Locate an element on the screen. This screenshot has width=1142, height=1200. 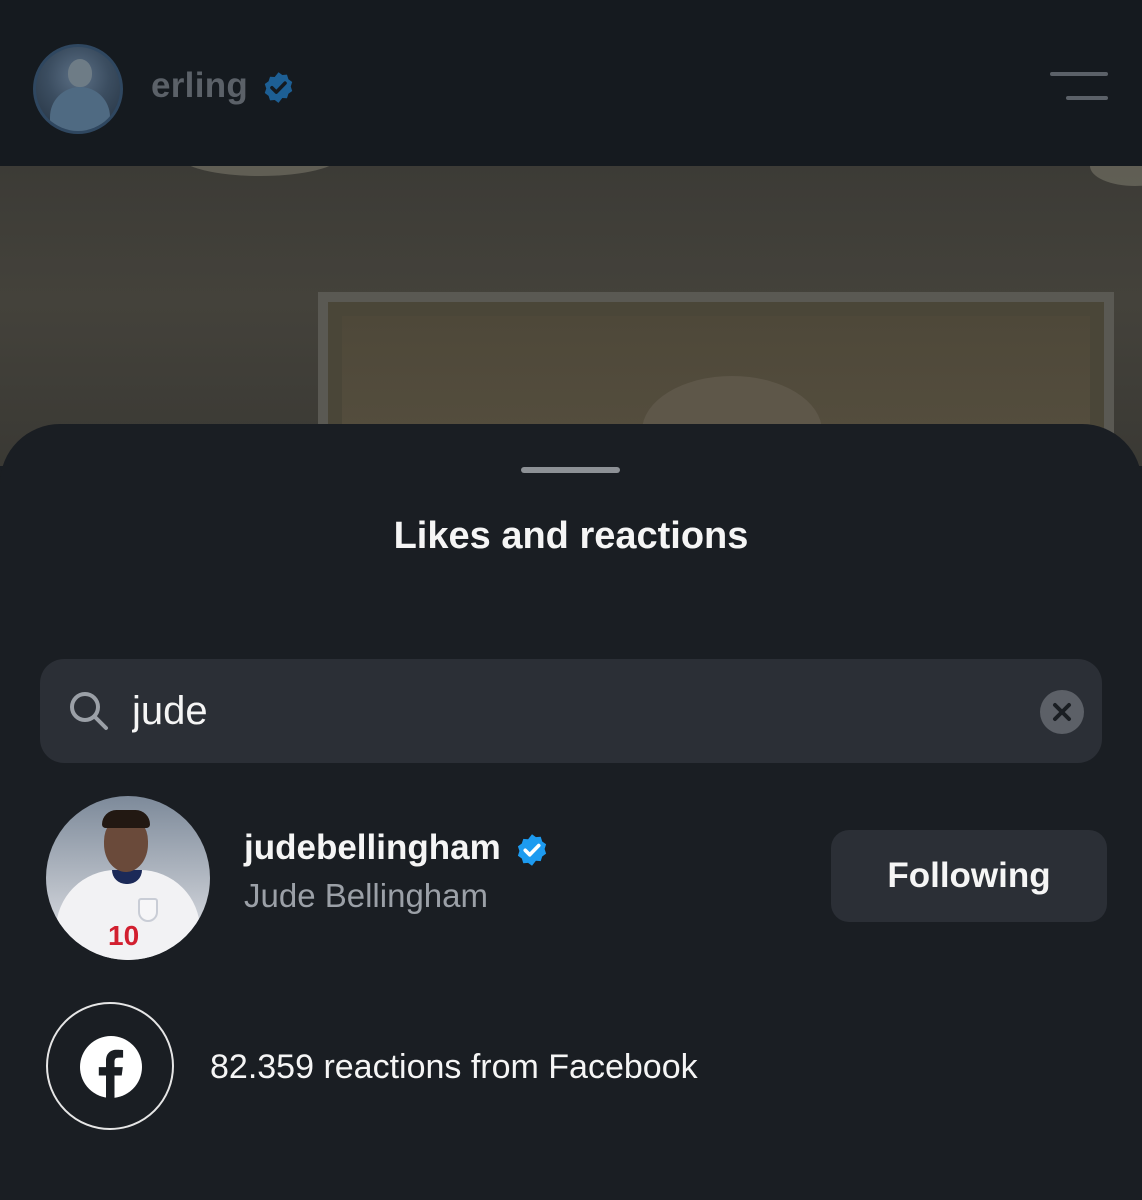
search-input is located at coordinates (572, 711).